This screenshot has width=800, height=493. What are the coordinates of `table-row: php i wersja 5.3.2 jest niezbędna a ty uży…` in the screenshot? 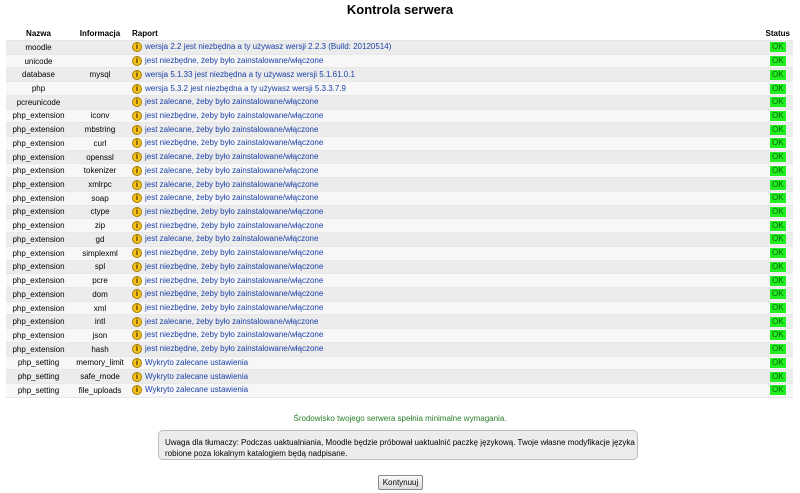 It's located at (399, 88).